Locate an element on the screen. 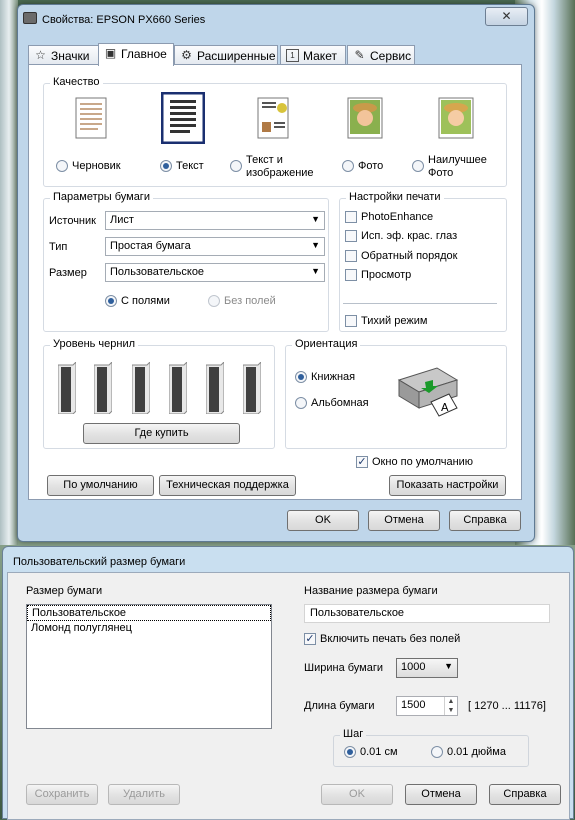 This screenshot has height=820, width=575. close-button: ✕ is located at coordinates (506, 16).